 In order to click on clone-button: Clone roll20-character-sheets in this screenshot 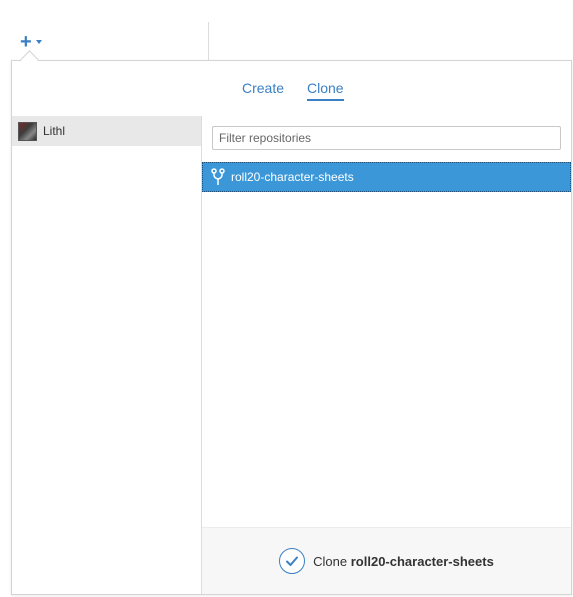, I will do `click(386, 561)`.